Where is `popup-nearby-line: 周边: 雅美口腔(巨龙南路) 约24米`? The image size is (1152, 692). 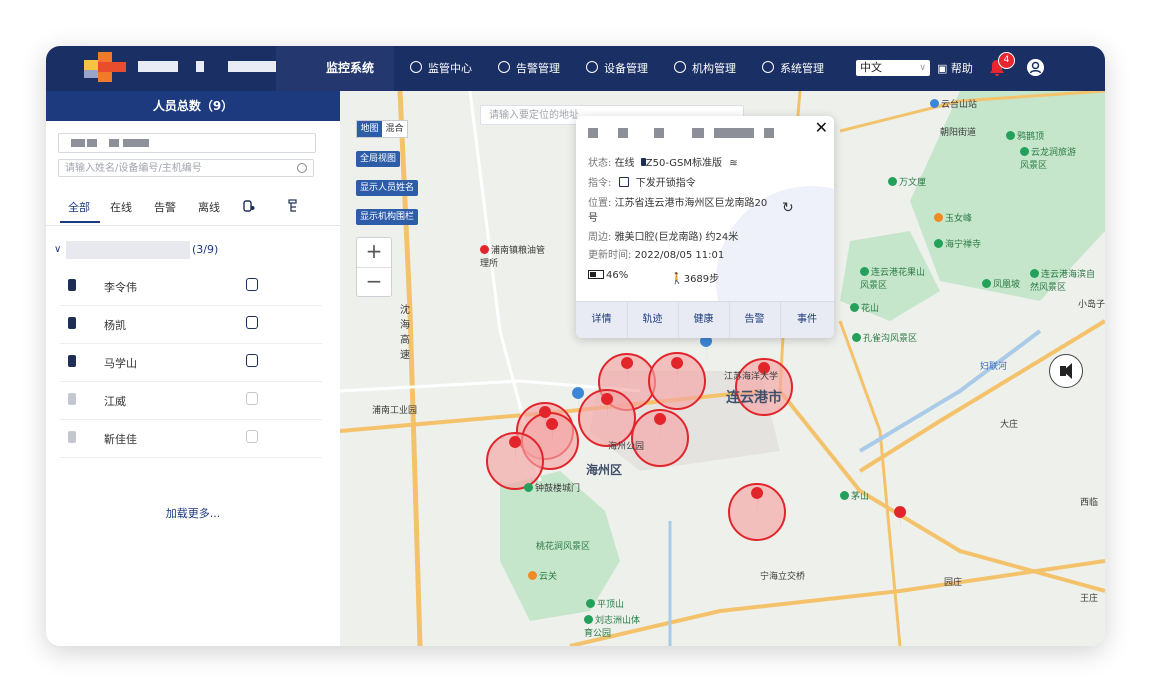 popup-nearby-line: 周边: 雅美口腔(巨龙南路) 约24米 is located at coordinates (663, 237).